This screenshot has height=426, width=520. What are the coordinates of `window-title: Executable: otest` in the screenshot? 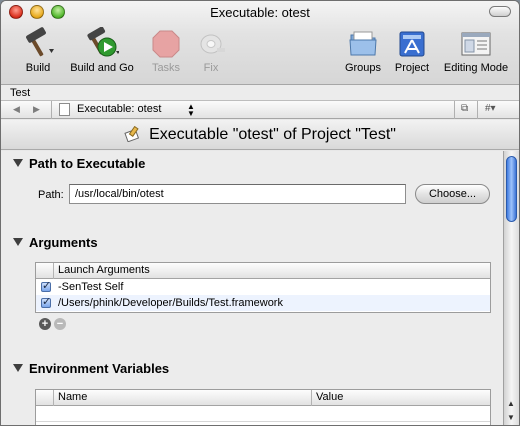 It's located at (260, 12).